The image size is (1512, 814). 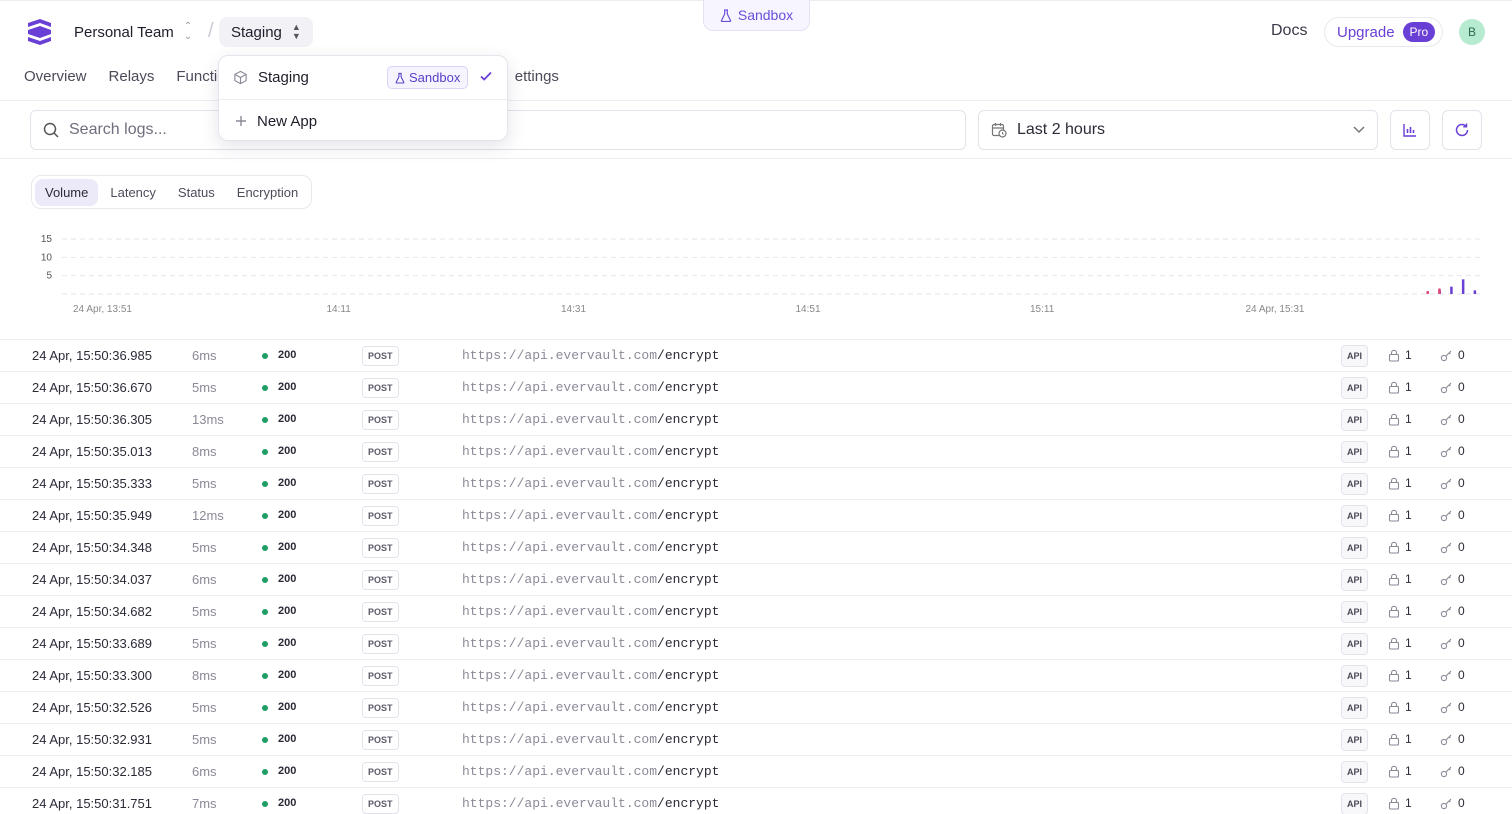 What do you see at coordinates (1410, 130) in the screenshot?
I see `chart-toggle-button` at bounding box center [1410, 130].